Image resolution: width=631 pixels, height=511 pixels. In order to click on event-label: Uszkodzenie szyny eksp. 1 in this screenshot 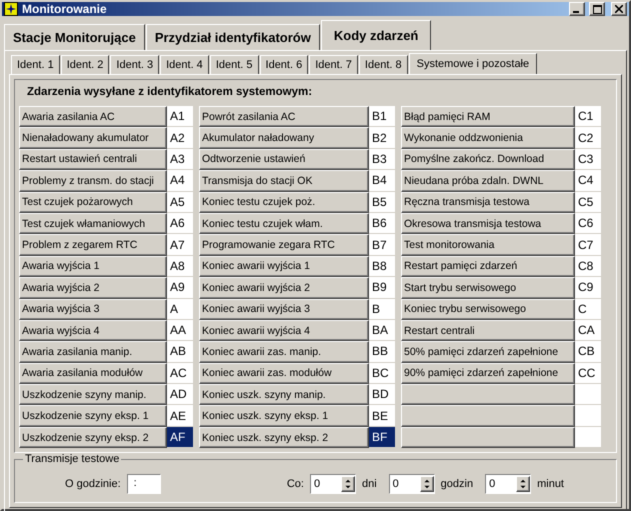, I will do `click(93, 416)`.